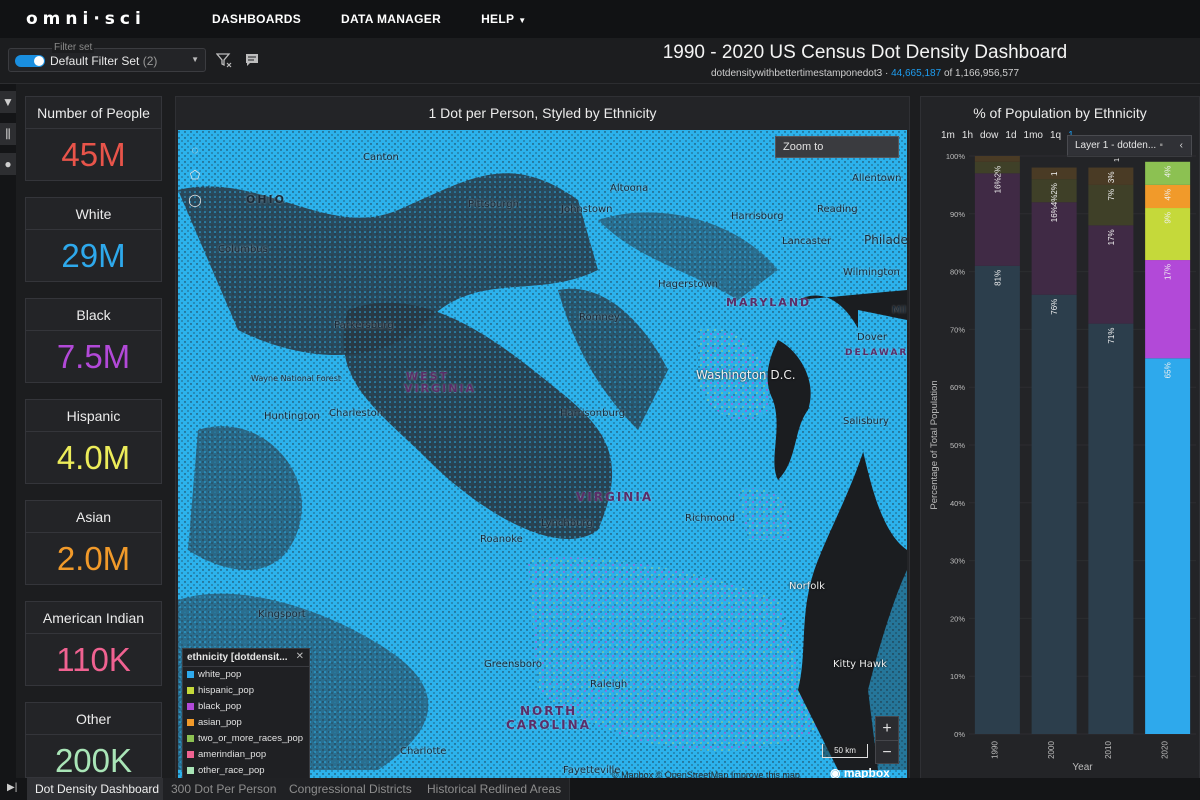 This screenshot has height=800, width=1200. I want to click on kpi-asian: Asian 2.0M, so click(93, 542).